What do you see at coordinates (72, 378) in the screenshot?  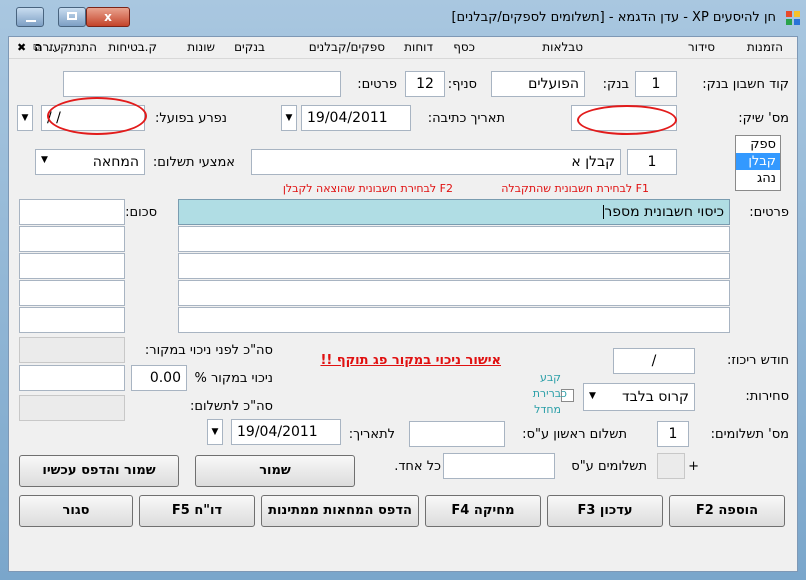 I see `withholding-amount-input` at bounding box center [72, 378].